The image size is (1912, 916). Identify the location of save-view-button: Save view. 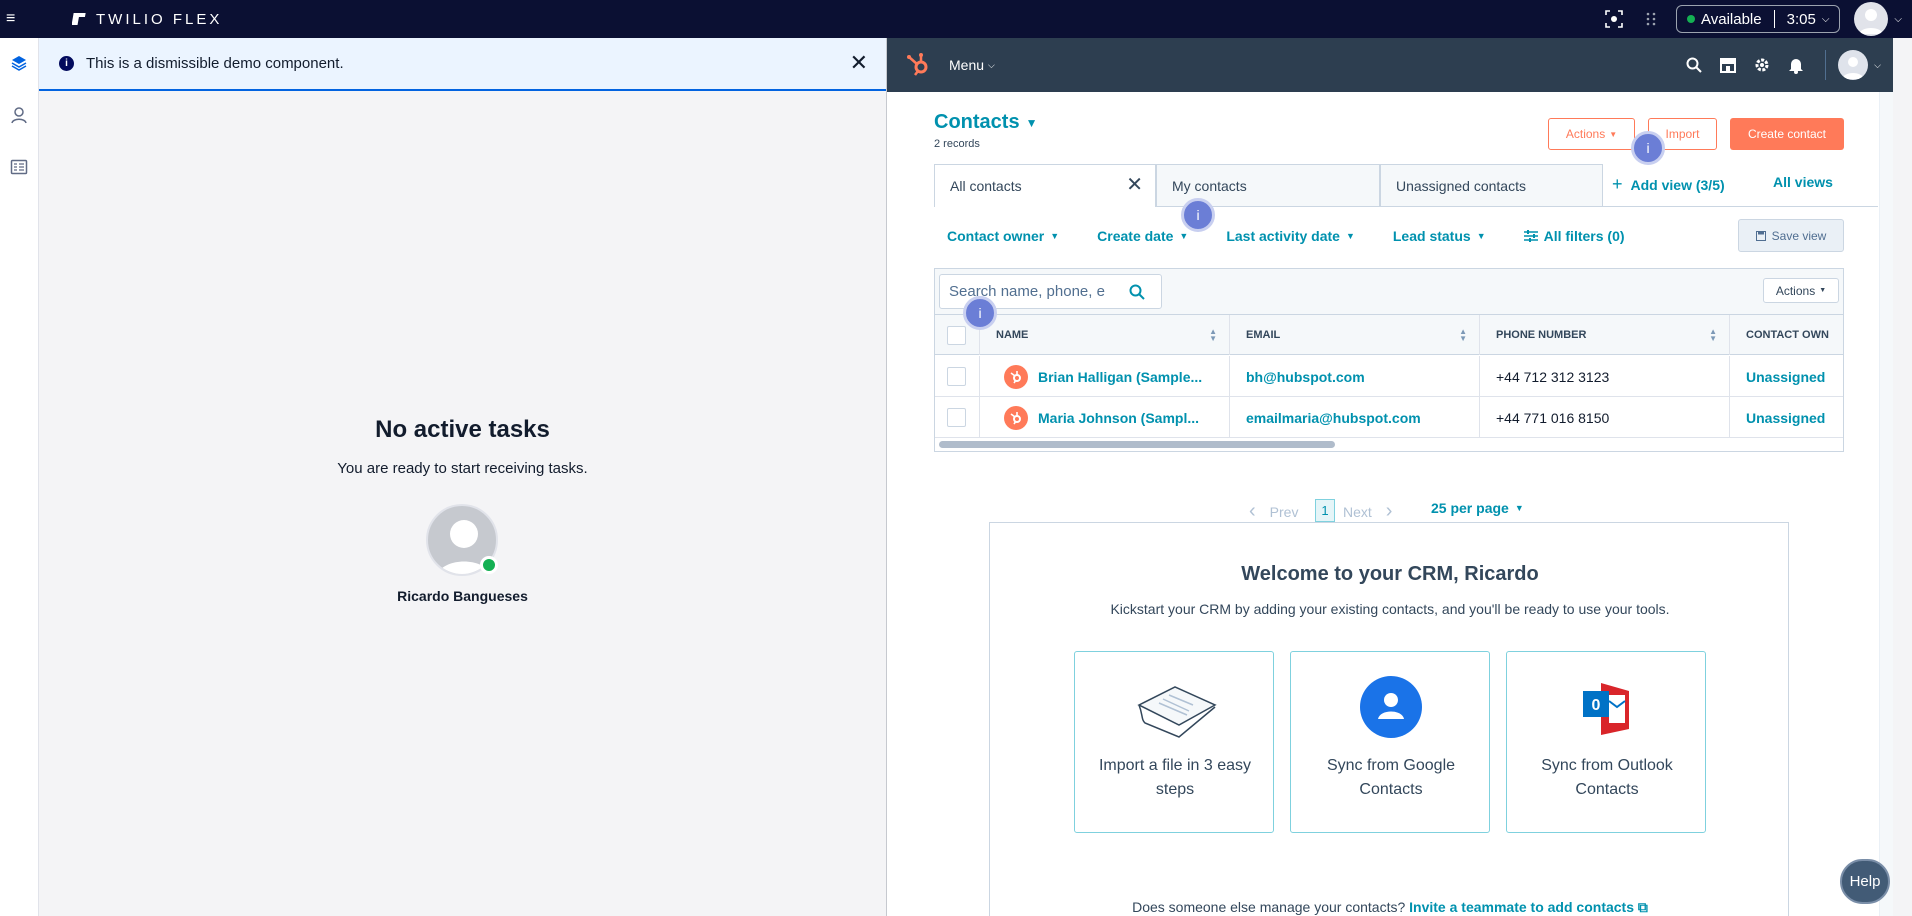
(1791, 235).